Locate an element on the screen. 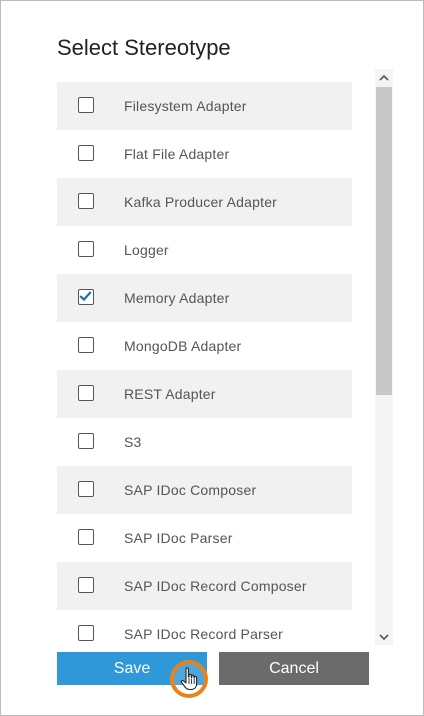 This screenshot has height=716, width=424. dialog-title: Select Stereotype is located at coordinates (144, 47).